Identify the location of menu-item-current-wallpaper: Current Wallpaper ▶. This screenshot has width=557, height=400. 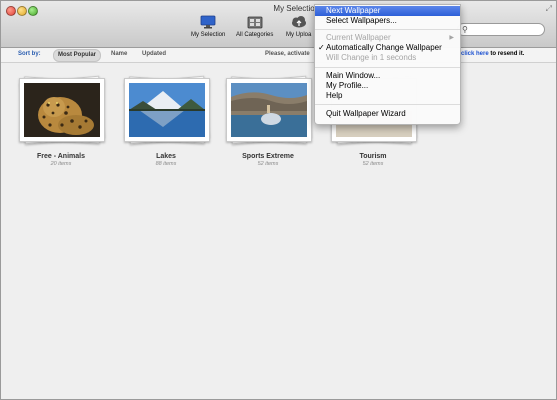
(390, 37).